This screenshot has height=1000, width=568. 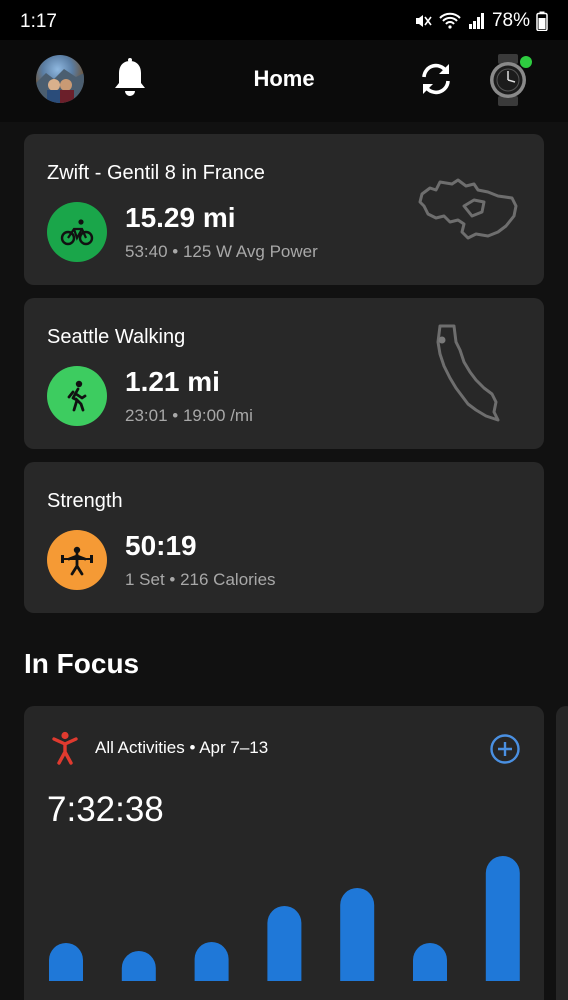 What do you see at coordinates (180, 217) in the screenshot?
I see `activity-distance: 15.29 mi` at bounding box center [180, 217].